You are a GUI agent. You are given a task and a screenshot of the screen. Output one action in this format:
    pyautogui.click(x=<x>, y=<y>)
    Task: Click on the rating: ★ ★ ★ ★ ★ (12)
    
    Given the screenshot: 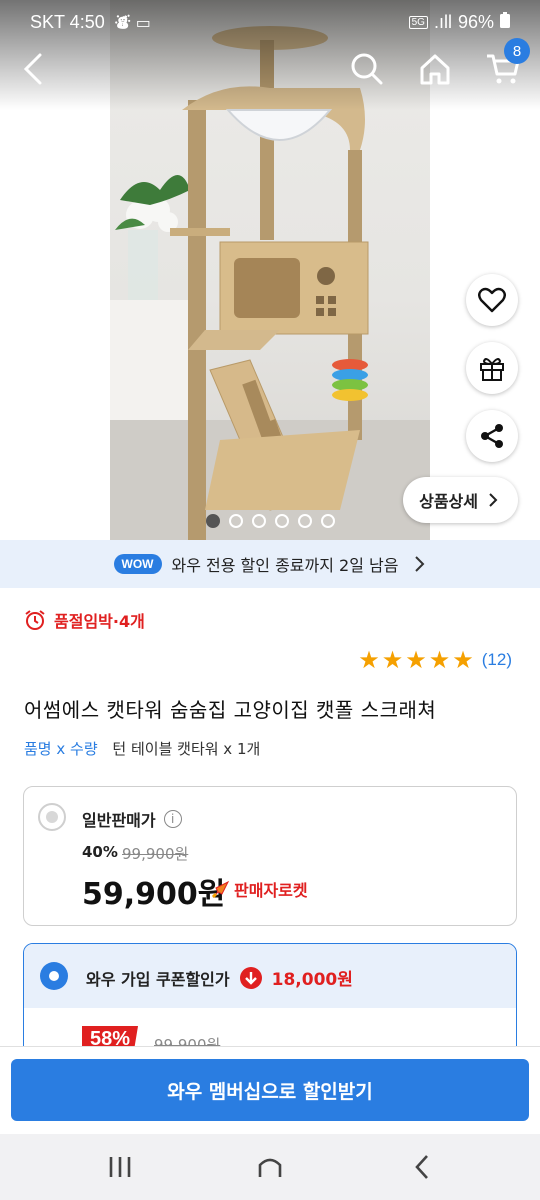 What is the action you would take?
    pyautogui.click(x=435, y=660)
    